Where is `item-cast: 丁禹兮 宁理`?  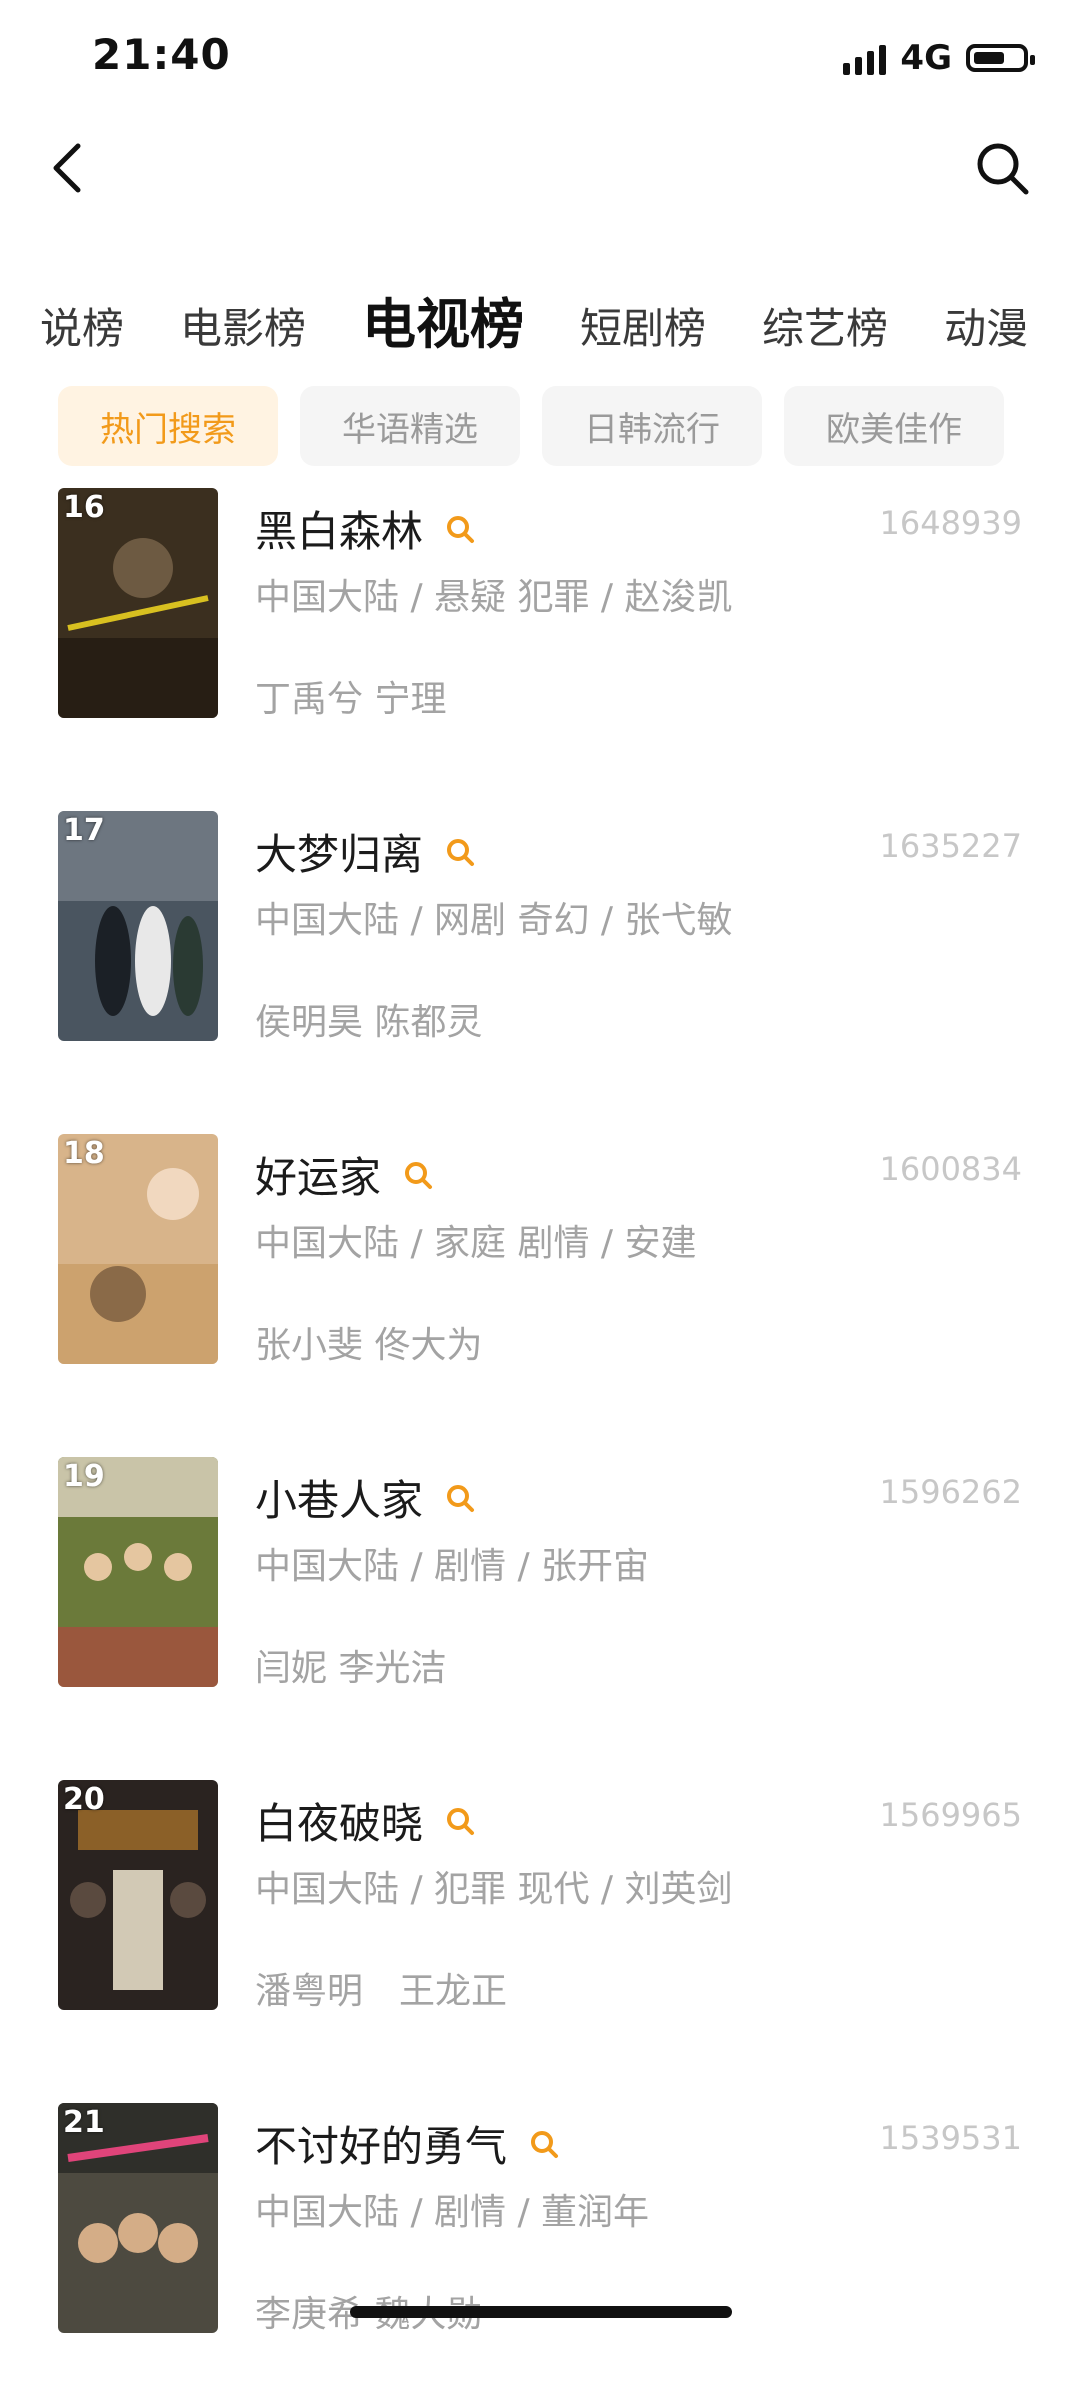 item-cast: 丁禹兮 宁理 is located at coordinates (351, 699).